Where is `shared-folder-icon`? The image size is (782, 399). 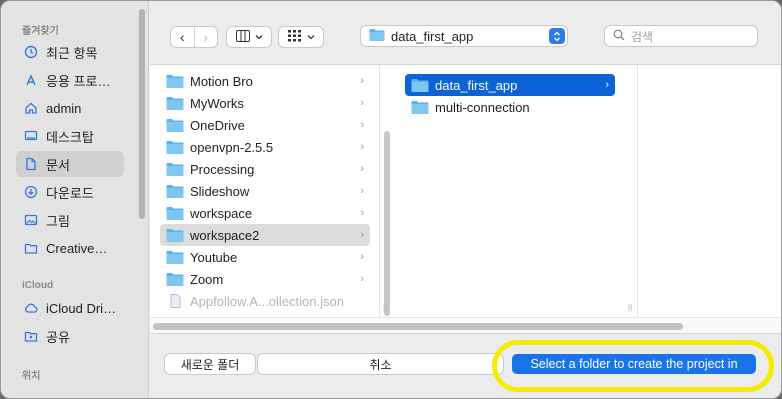
shared-folder-icon is located at coordinates (31, 336).